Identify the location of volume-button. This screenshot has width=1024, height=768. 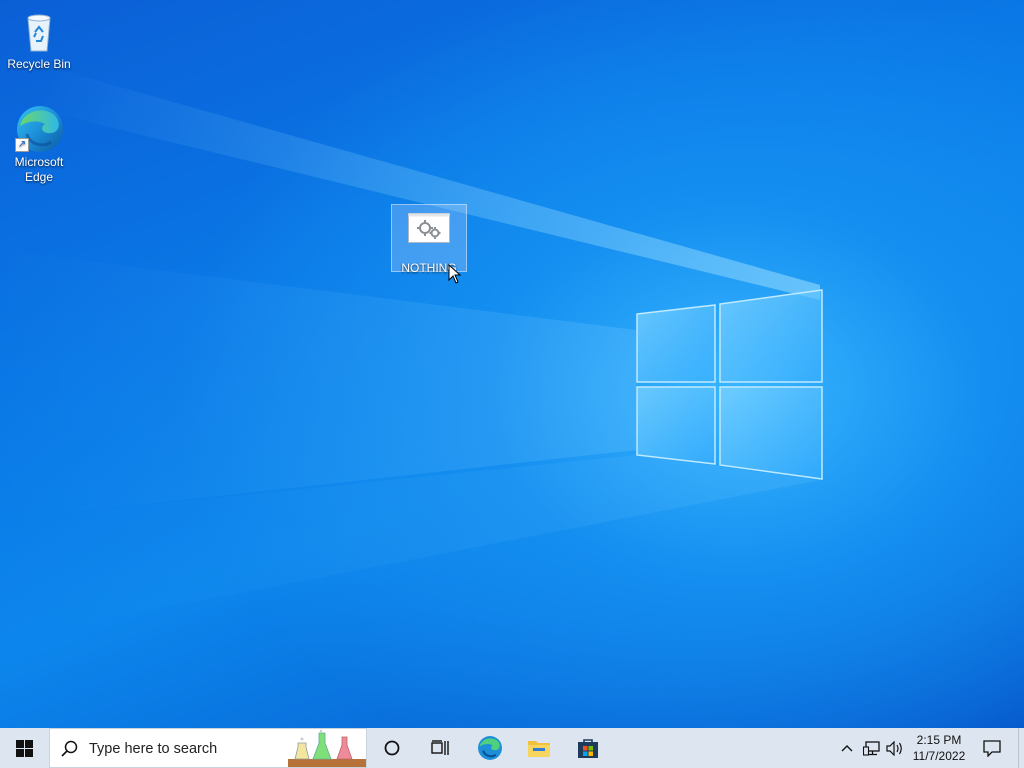
(894, 748).